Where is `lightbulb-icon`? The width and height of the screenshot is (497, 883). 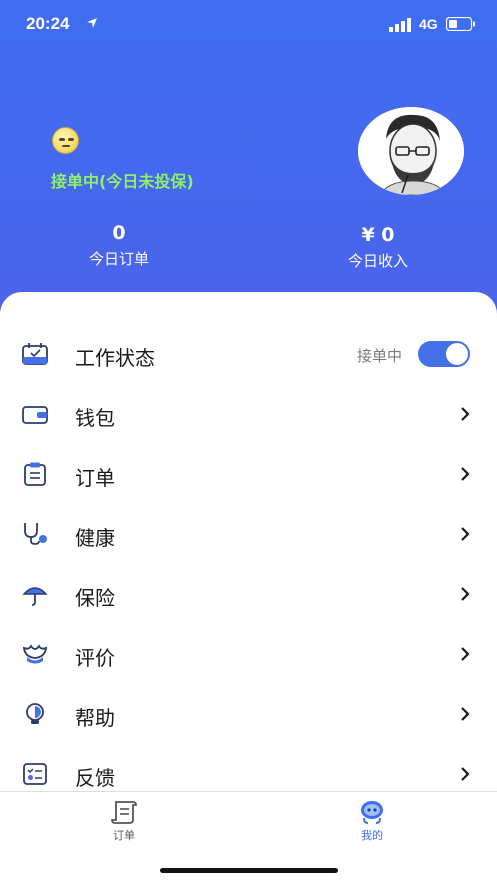
lightbulb-icon is located at coordinates (35, 713).